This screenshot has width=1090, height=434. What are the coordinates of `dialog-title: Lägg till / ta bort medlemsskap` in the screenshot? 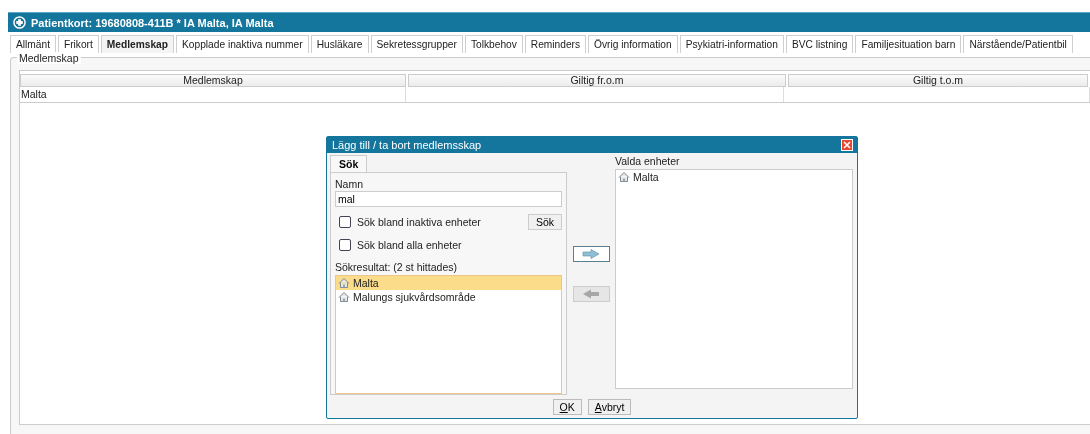 It's located at (407, 145).